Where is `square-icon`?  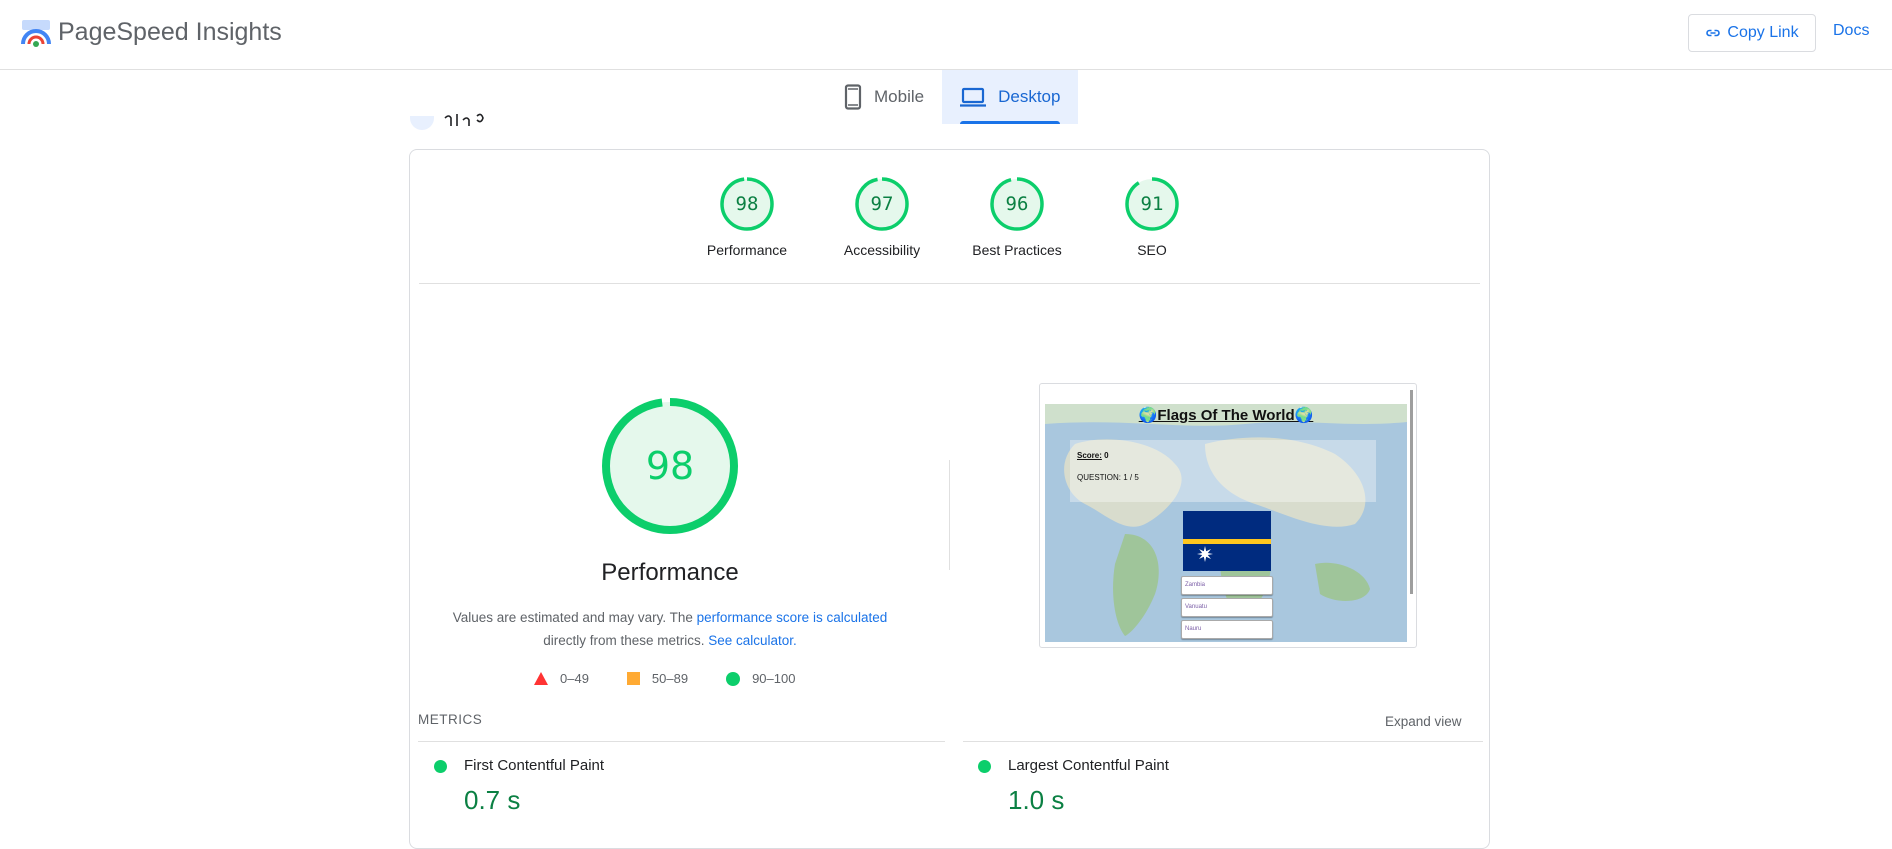 square-icon is located at coordinates (633, 678).